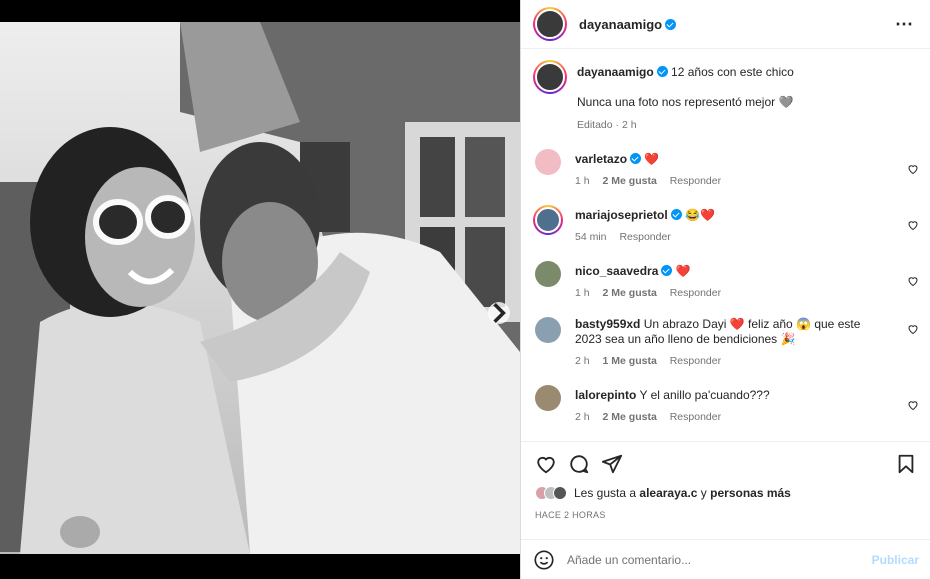 This screenshot has height=579, width=930. I want to click on comment-username: mariajoseprietol, so click(621, 215).